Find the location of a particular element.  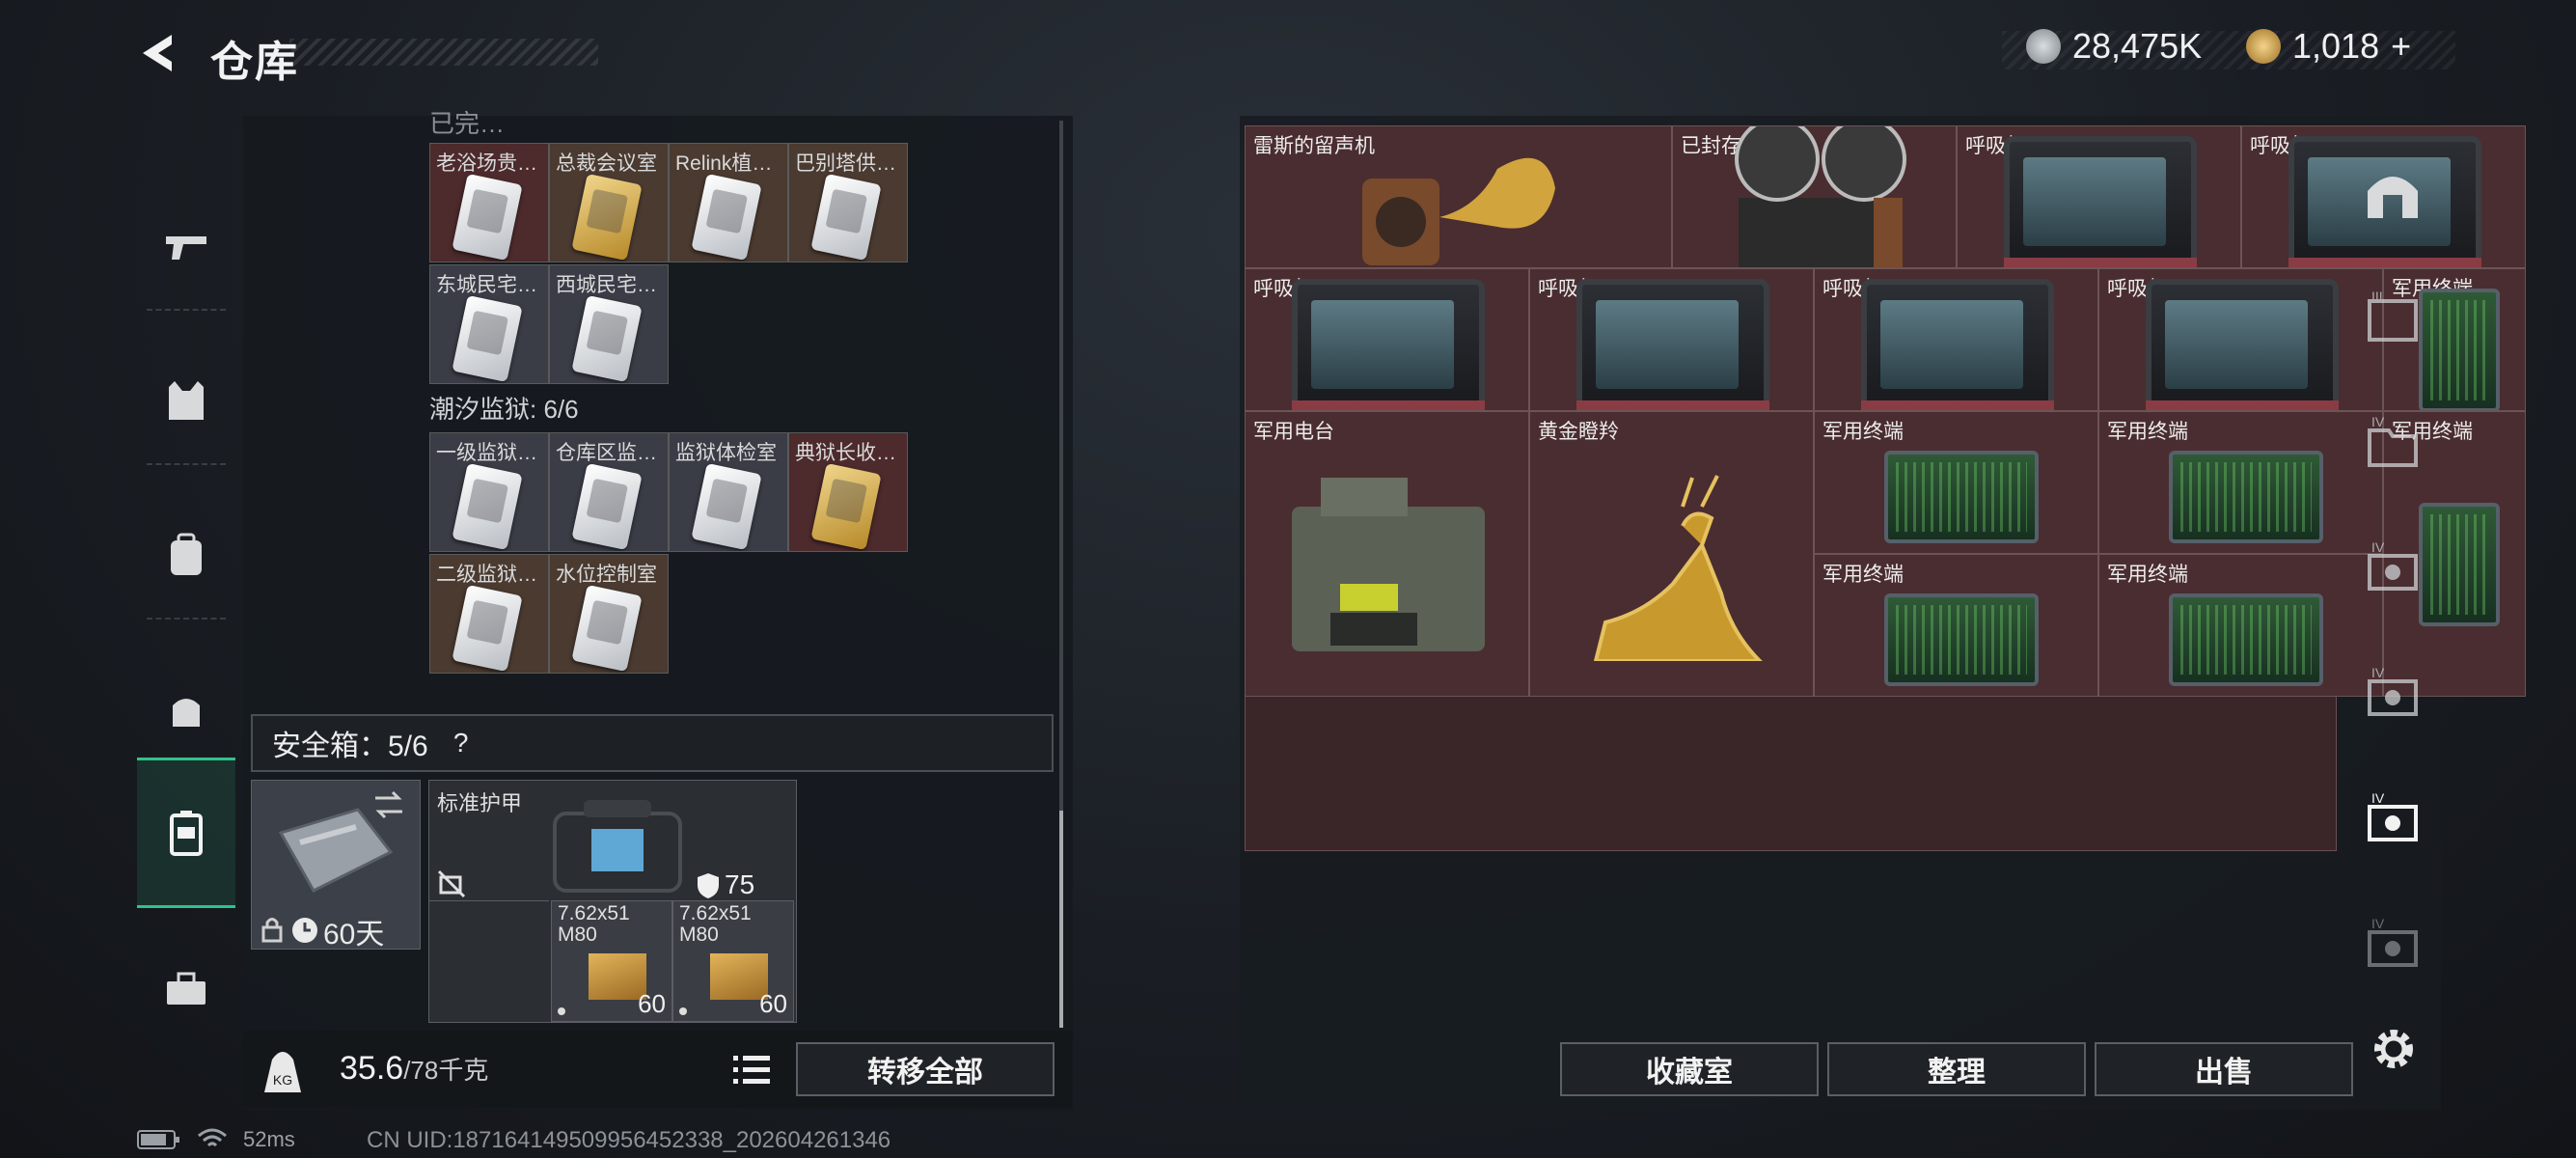

stash-item-gazelle: 黄金瞪羚 is located at coordinates (1672, 554).